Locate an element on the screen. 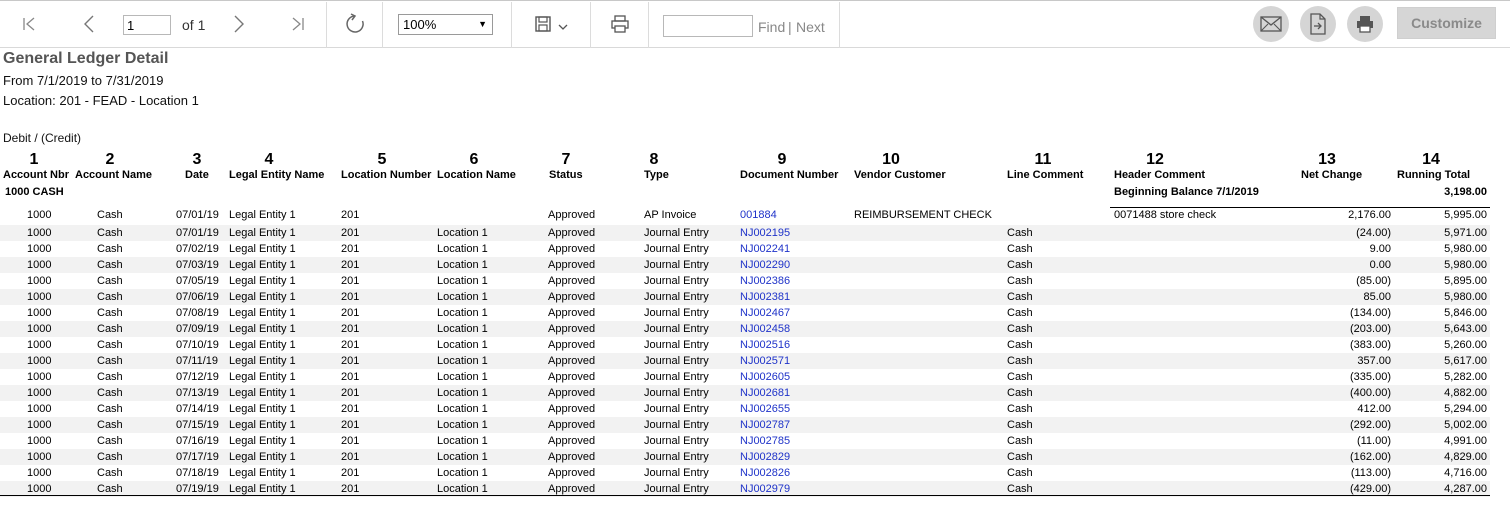 The width and height of the screenshot is (1510, 512). net-change-cell: 9.00 is located at coordinates (1380, 249).